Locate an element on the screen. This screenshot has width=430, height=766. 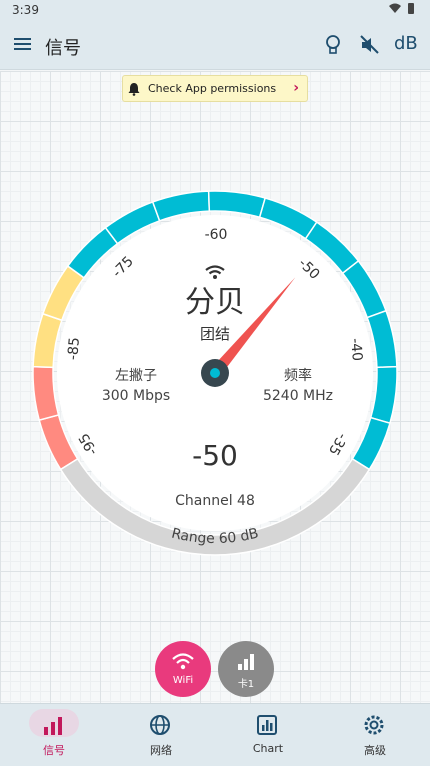
signal-reading: -50 is located at coordinates (215, 455).